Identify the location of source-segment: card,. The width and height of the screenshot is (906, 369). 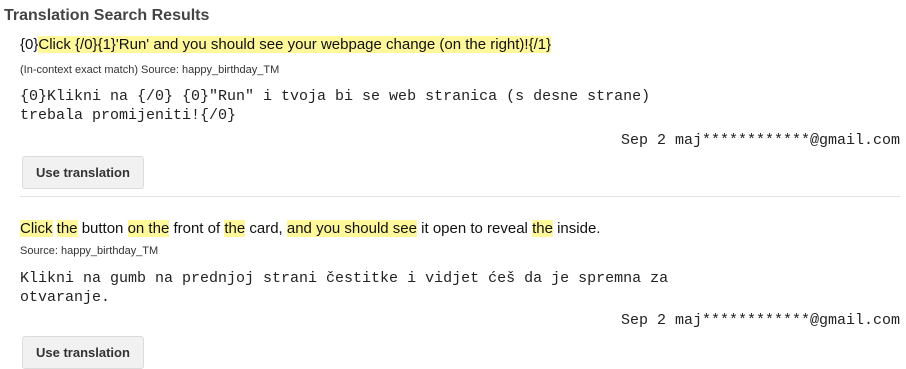
(266, 228).